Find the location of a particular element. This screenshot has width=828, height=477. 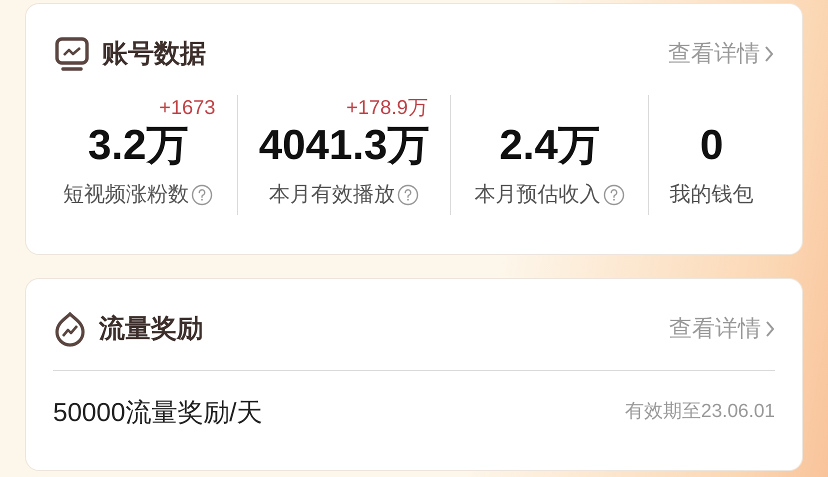

chart-monitor-icon is located at coordinates (72, 54).